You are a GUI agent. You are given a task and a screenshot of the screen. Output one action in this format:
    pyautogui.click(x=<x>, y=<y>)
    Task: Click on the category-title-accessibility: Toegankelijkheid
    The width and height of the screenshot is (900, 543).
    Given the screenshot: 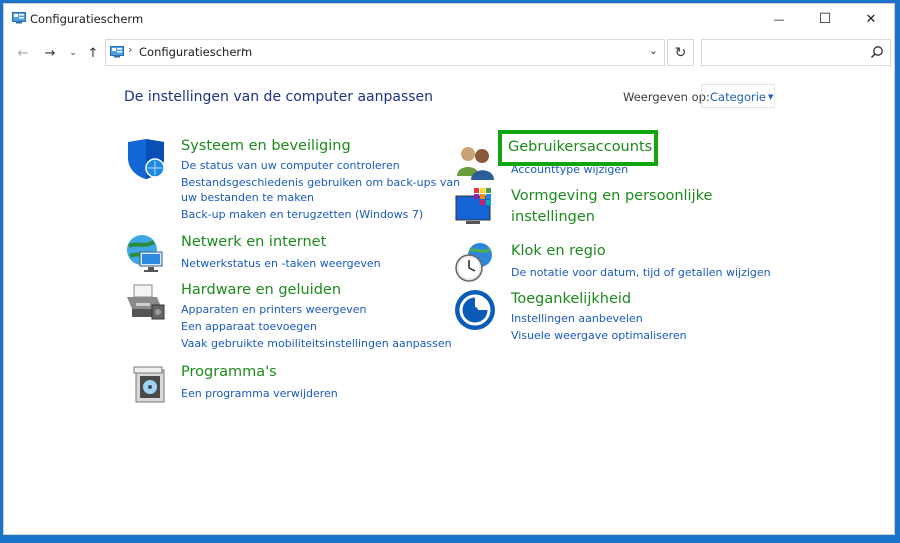 What is the action you would take?
    pyautogui.click(x=571, y=299)
    